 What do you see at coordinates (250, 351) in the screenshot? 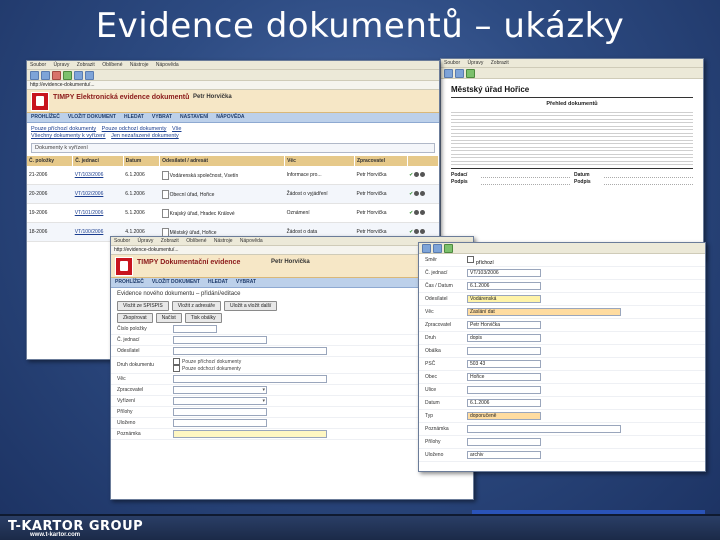
I see `sender-input` at bounding box center [250, 351].